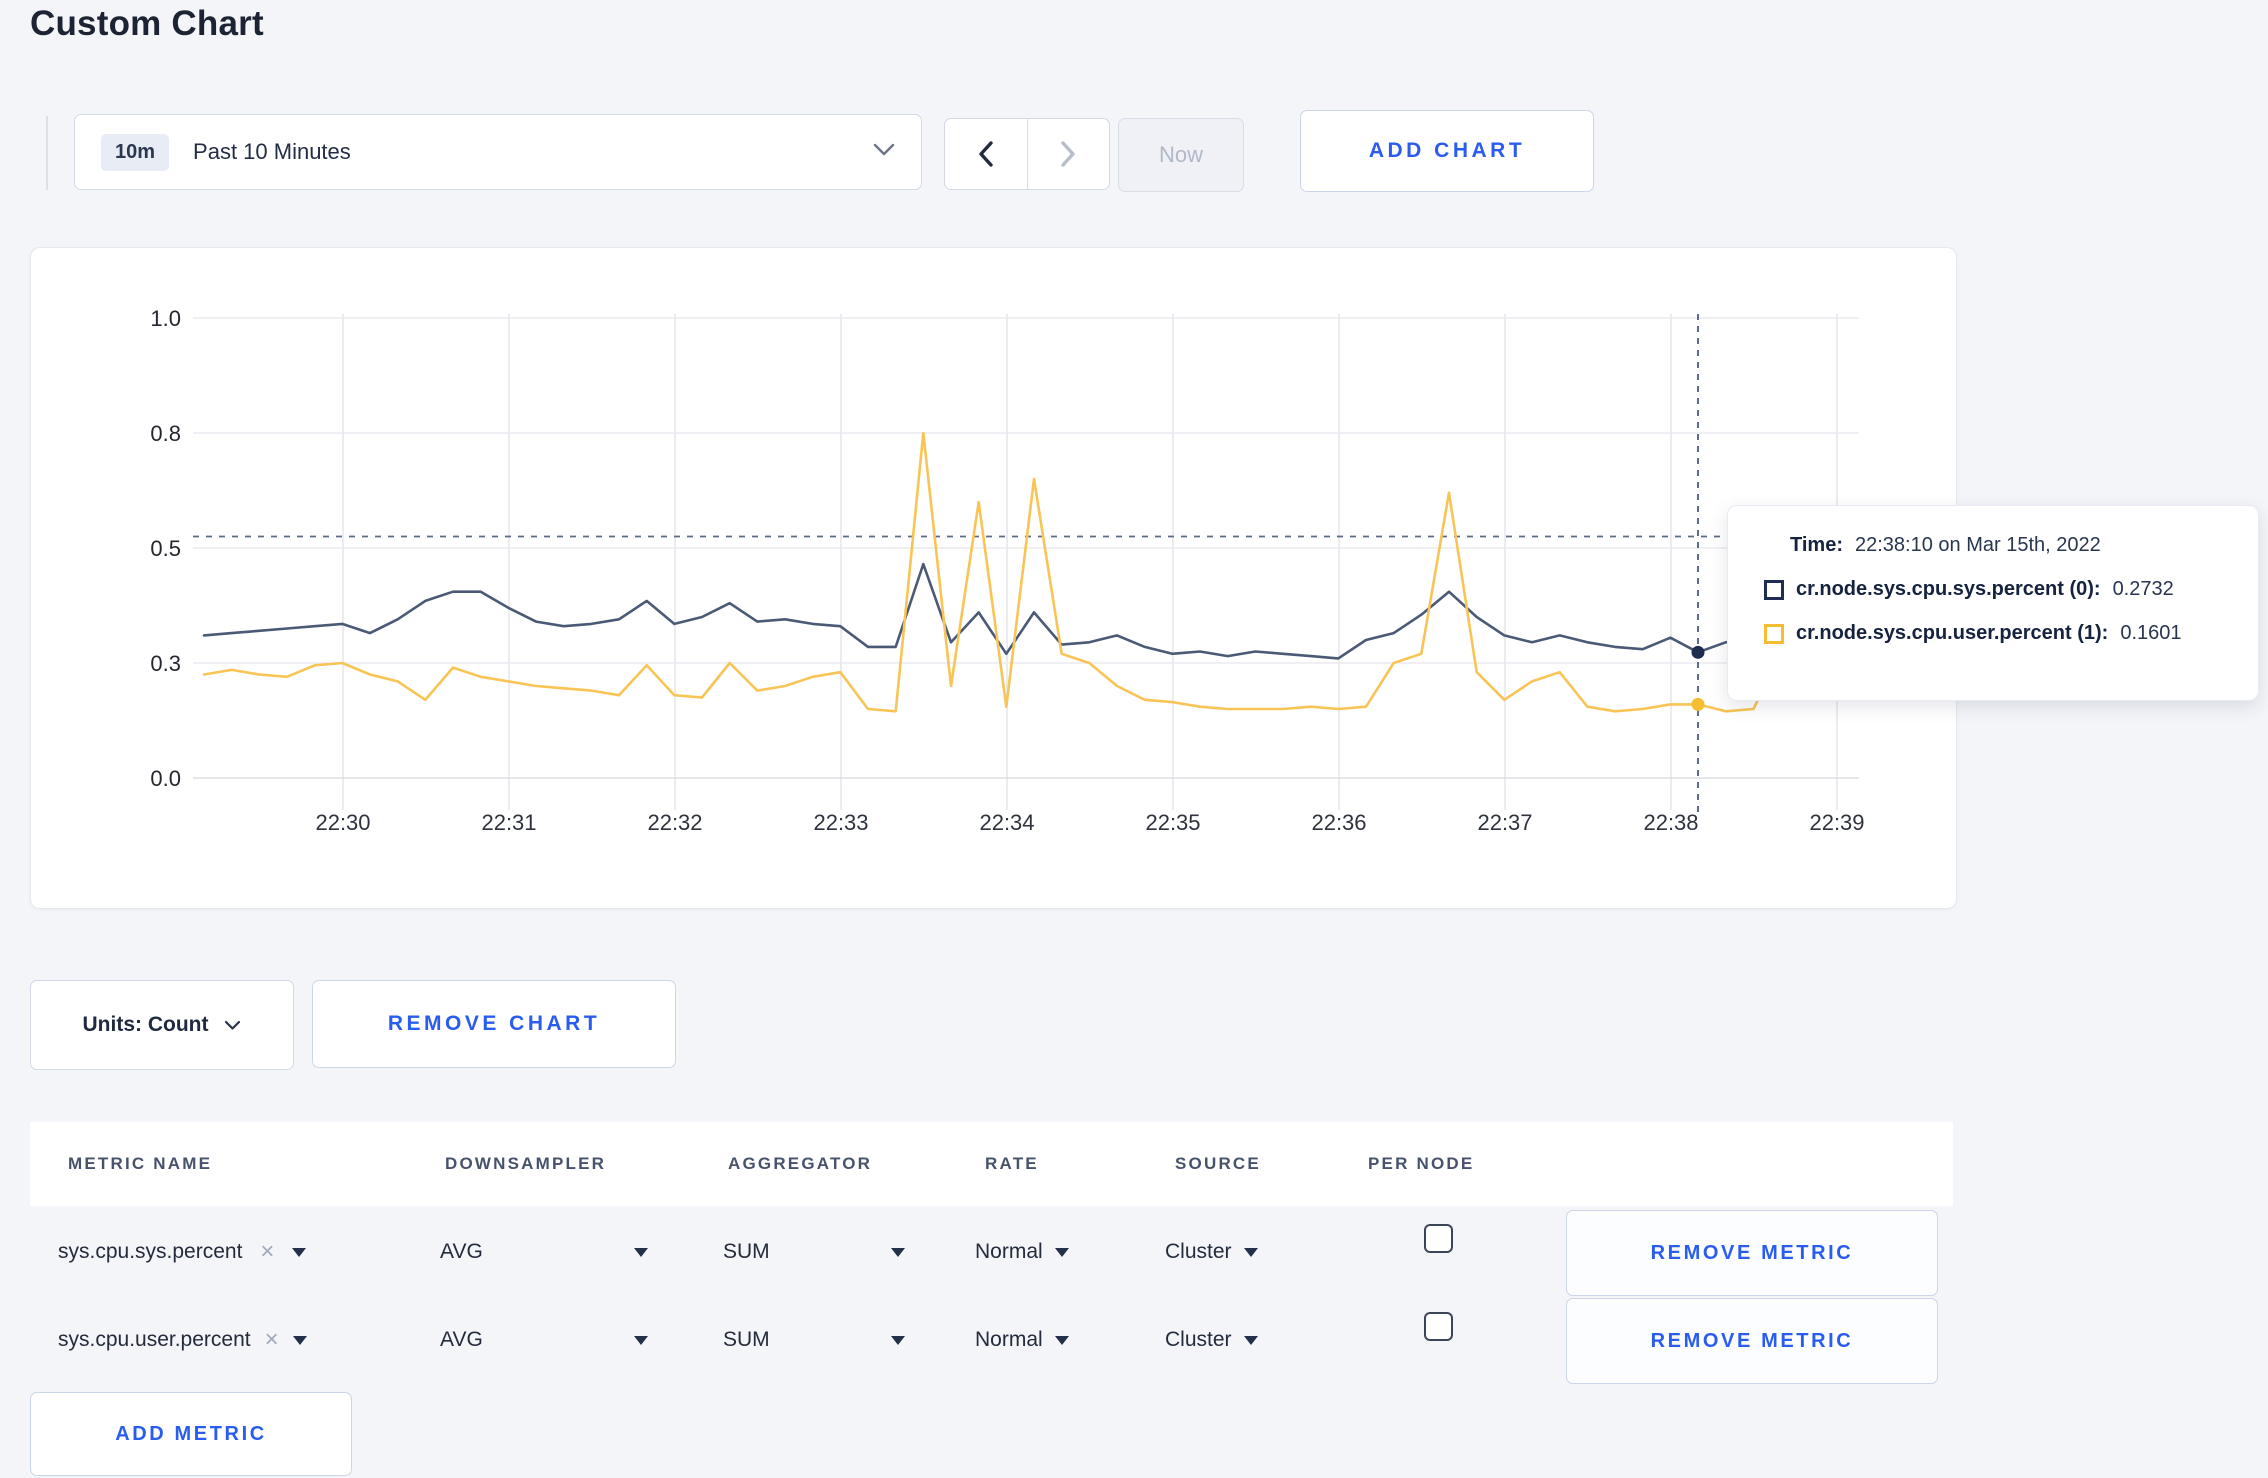  Describe the element at coordinates (1977, 545) in the screenshot. I see `tooltip-time-value: 22:38:10 on Mar 15th, 2022` at that location.